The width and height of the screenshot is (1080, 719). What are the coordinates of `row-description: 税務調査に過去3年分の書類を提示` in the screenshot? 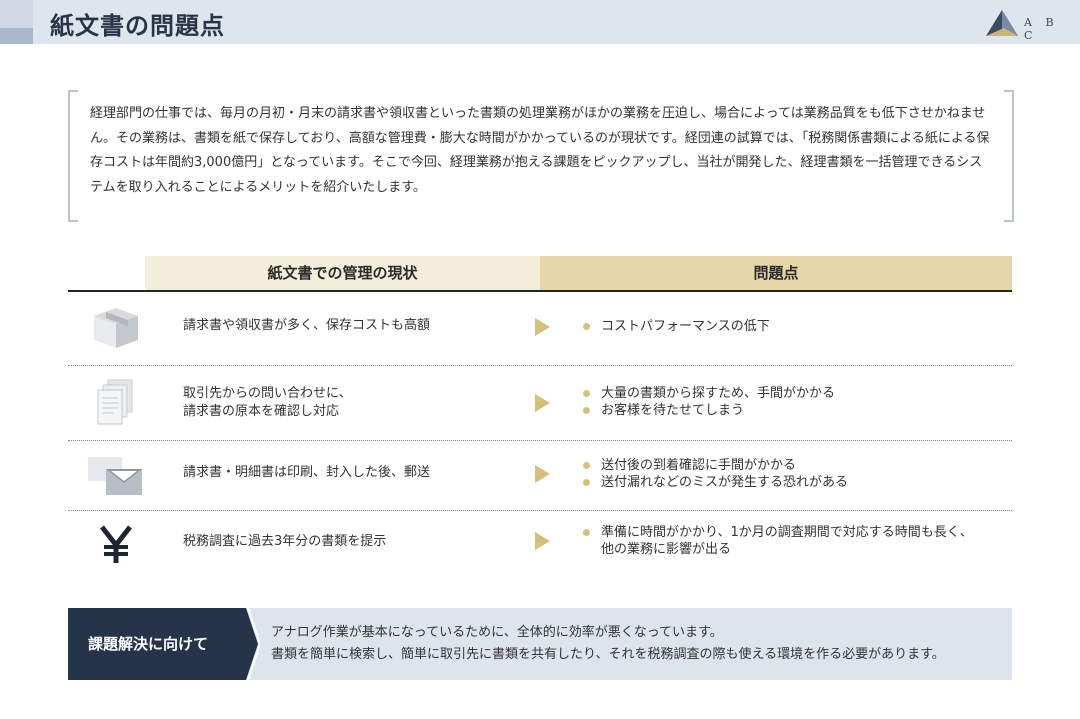 It's located at (285, 541).